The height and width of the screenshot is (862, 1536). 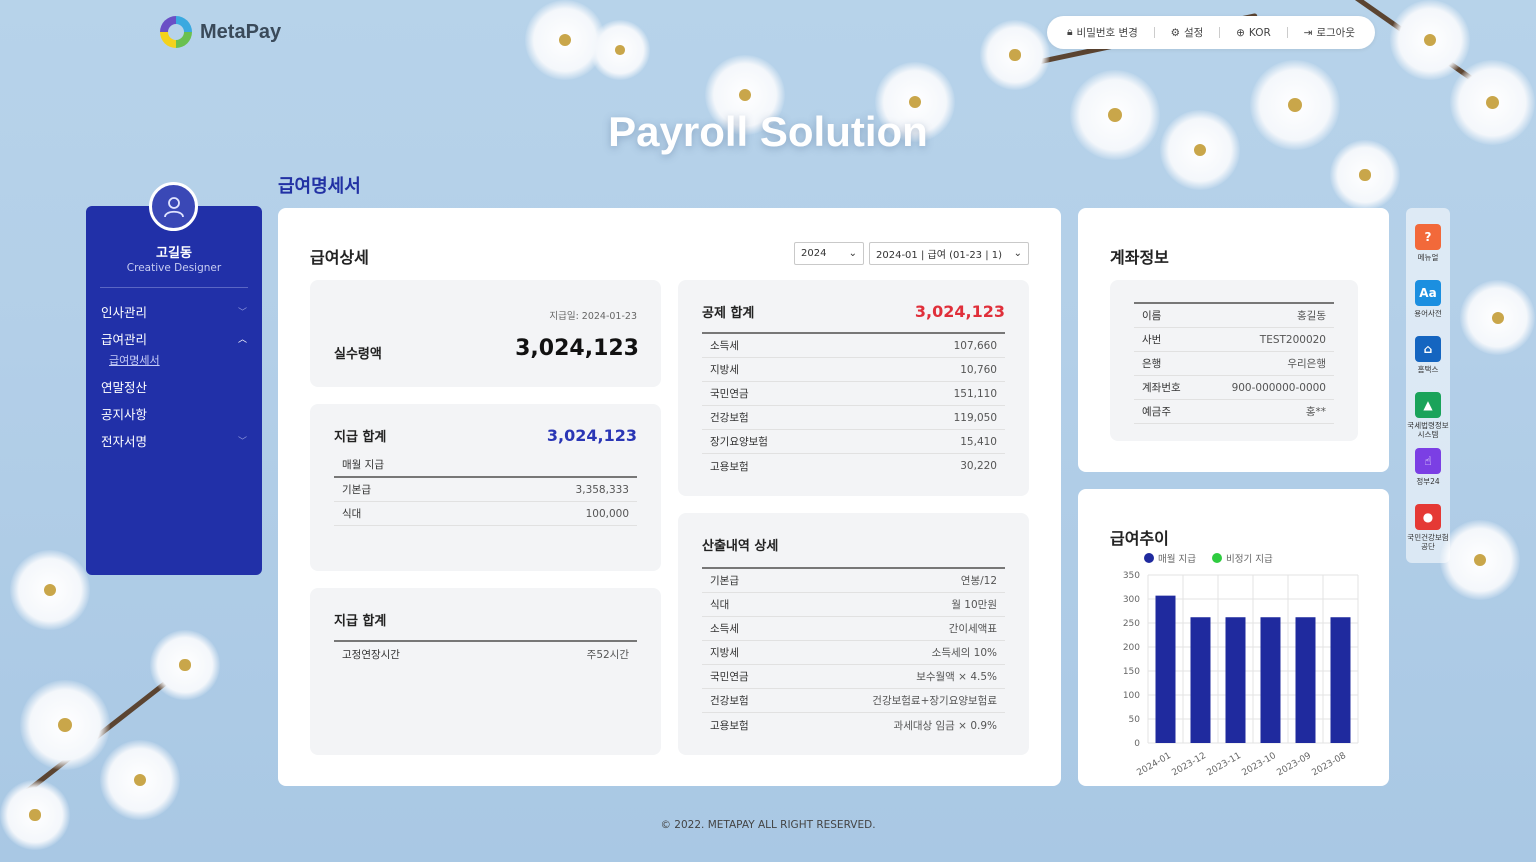 What do you see at coordinates (729, 701) in the screenshot?
I see `row-label: 건강보험` at bounding box center [729, 701].